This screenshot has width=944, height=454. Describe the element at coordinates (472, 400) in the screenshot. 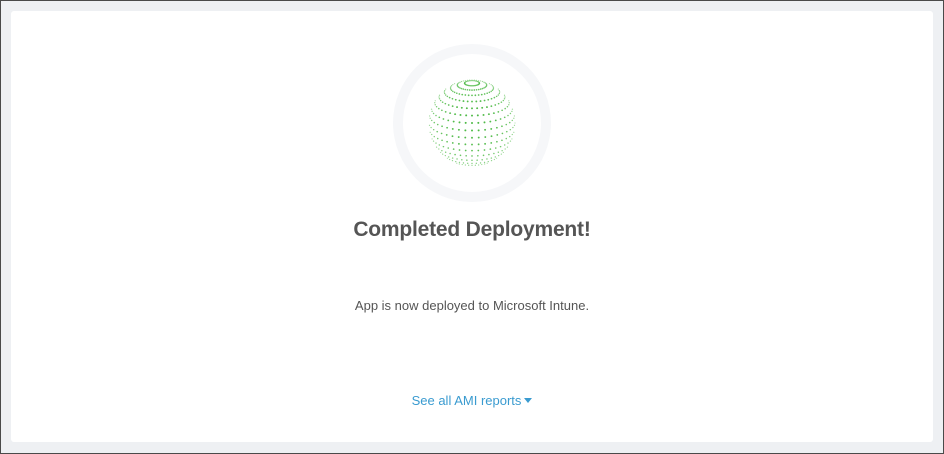

I see `see-all-reports-link: See all AMI reports` at that location.